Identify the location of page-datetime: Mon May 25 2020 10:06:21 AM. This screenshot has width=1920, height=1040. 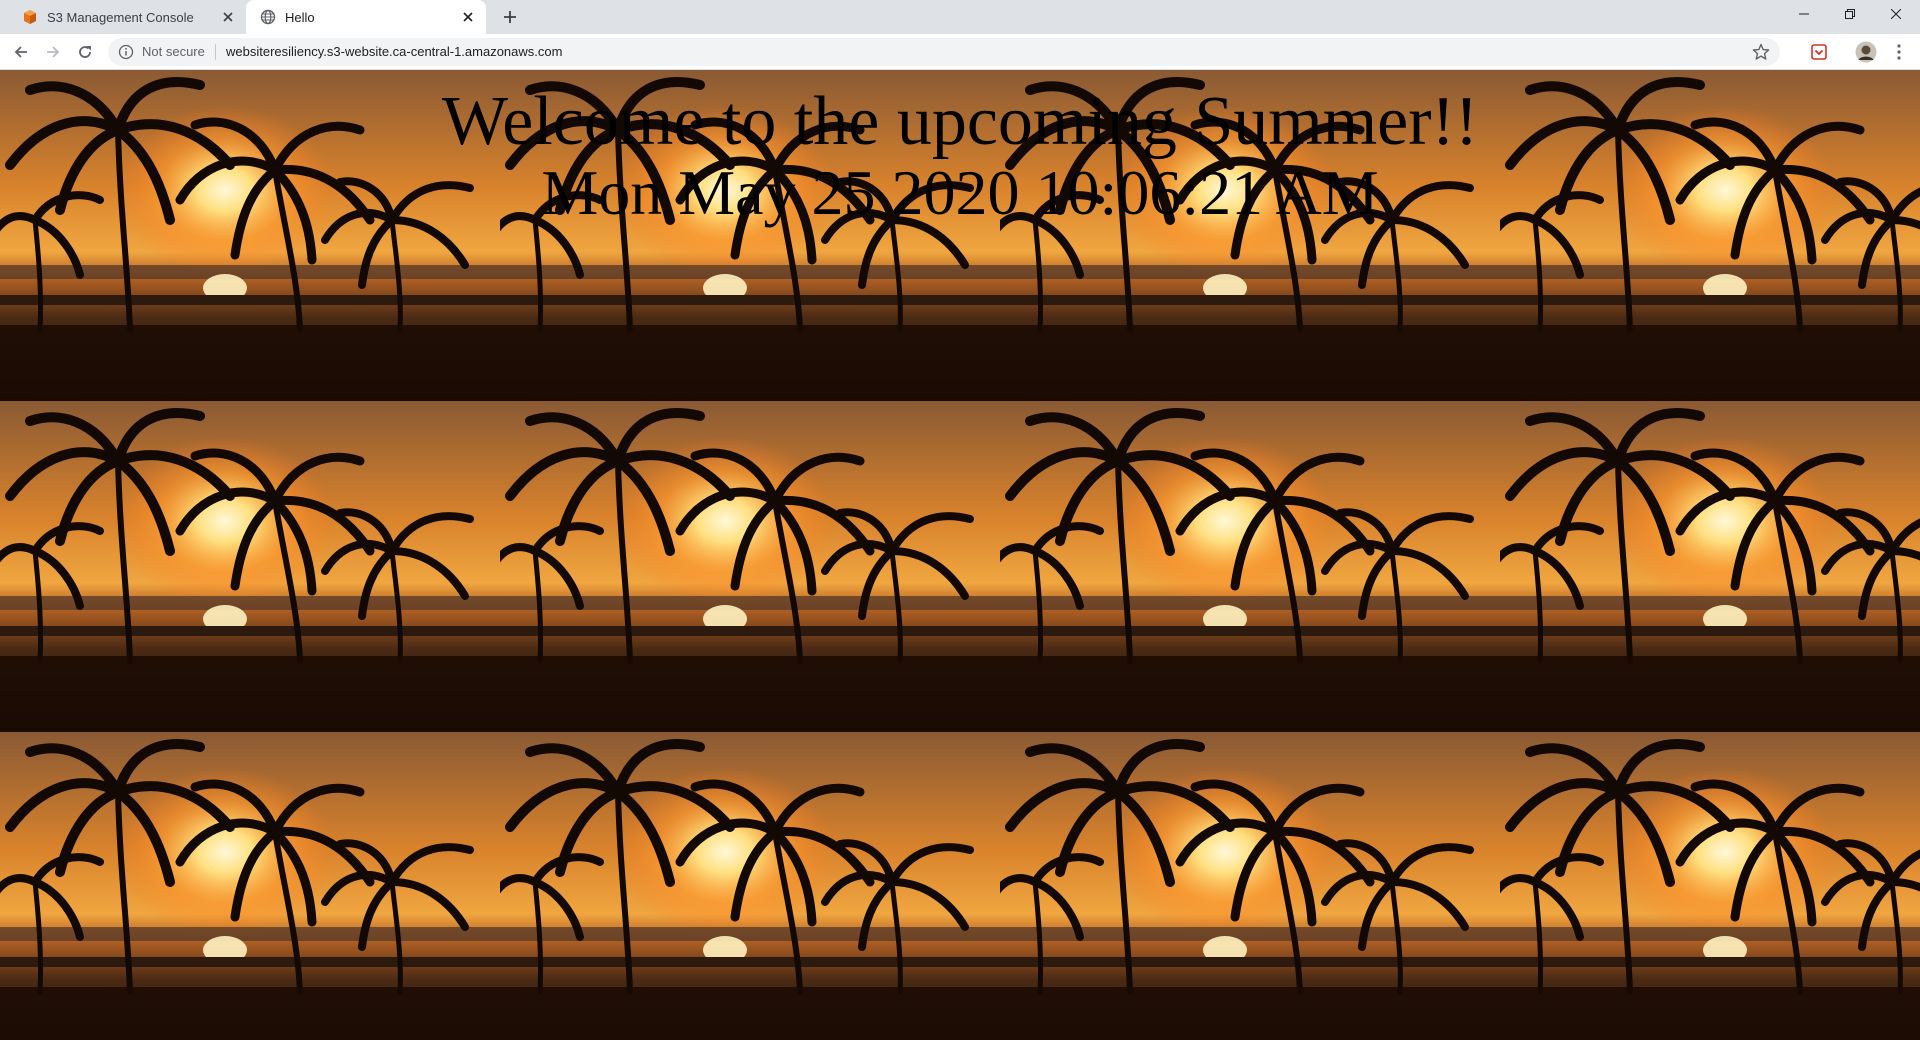
(960, 192).